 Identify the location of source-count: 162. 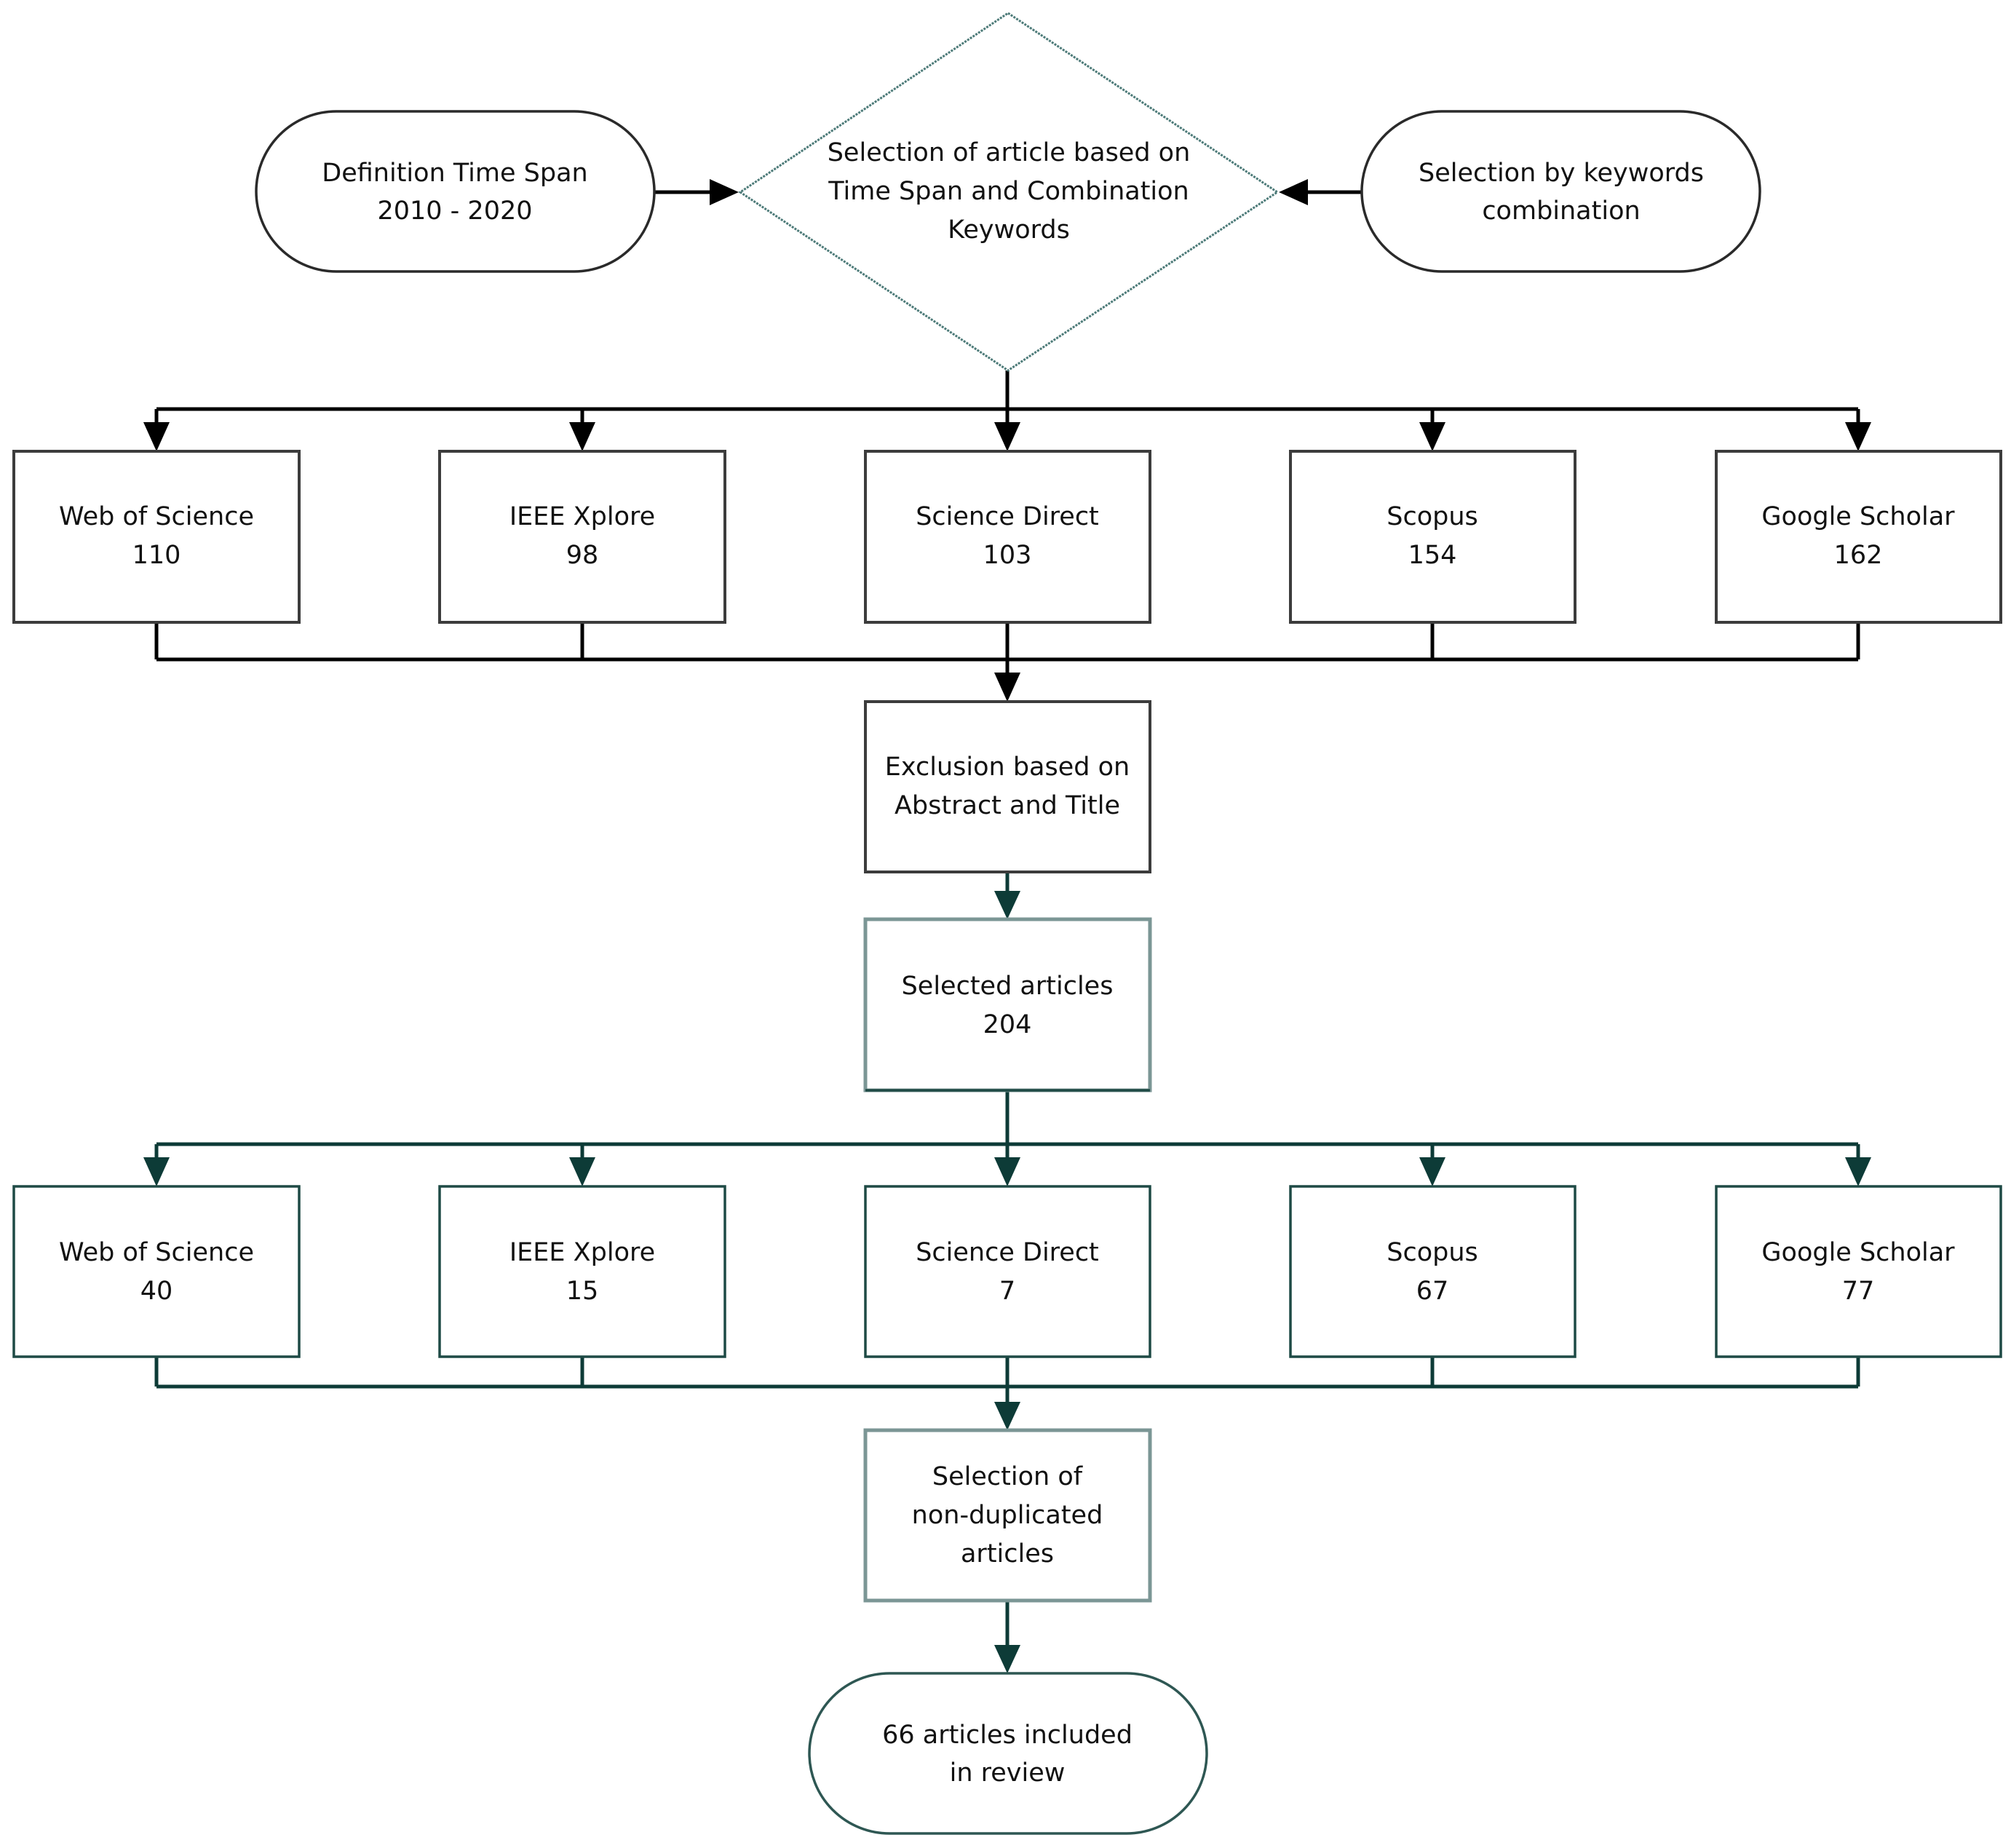
(1858, 555).